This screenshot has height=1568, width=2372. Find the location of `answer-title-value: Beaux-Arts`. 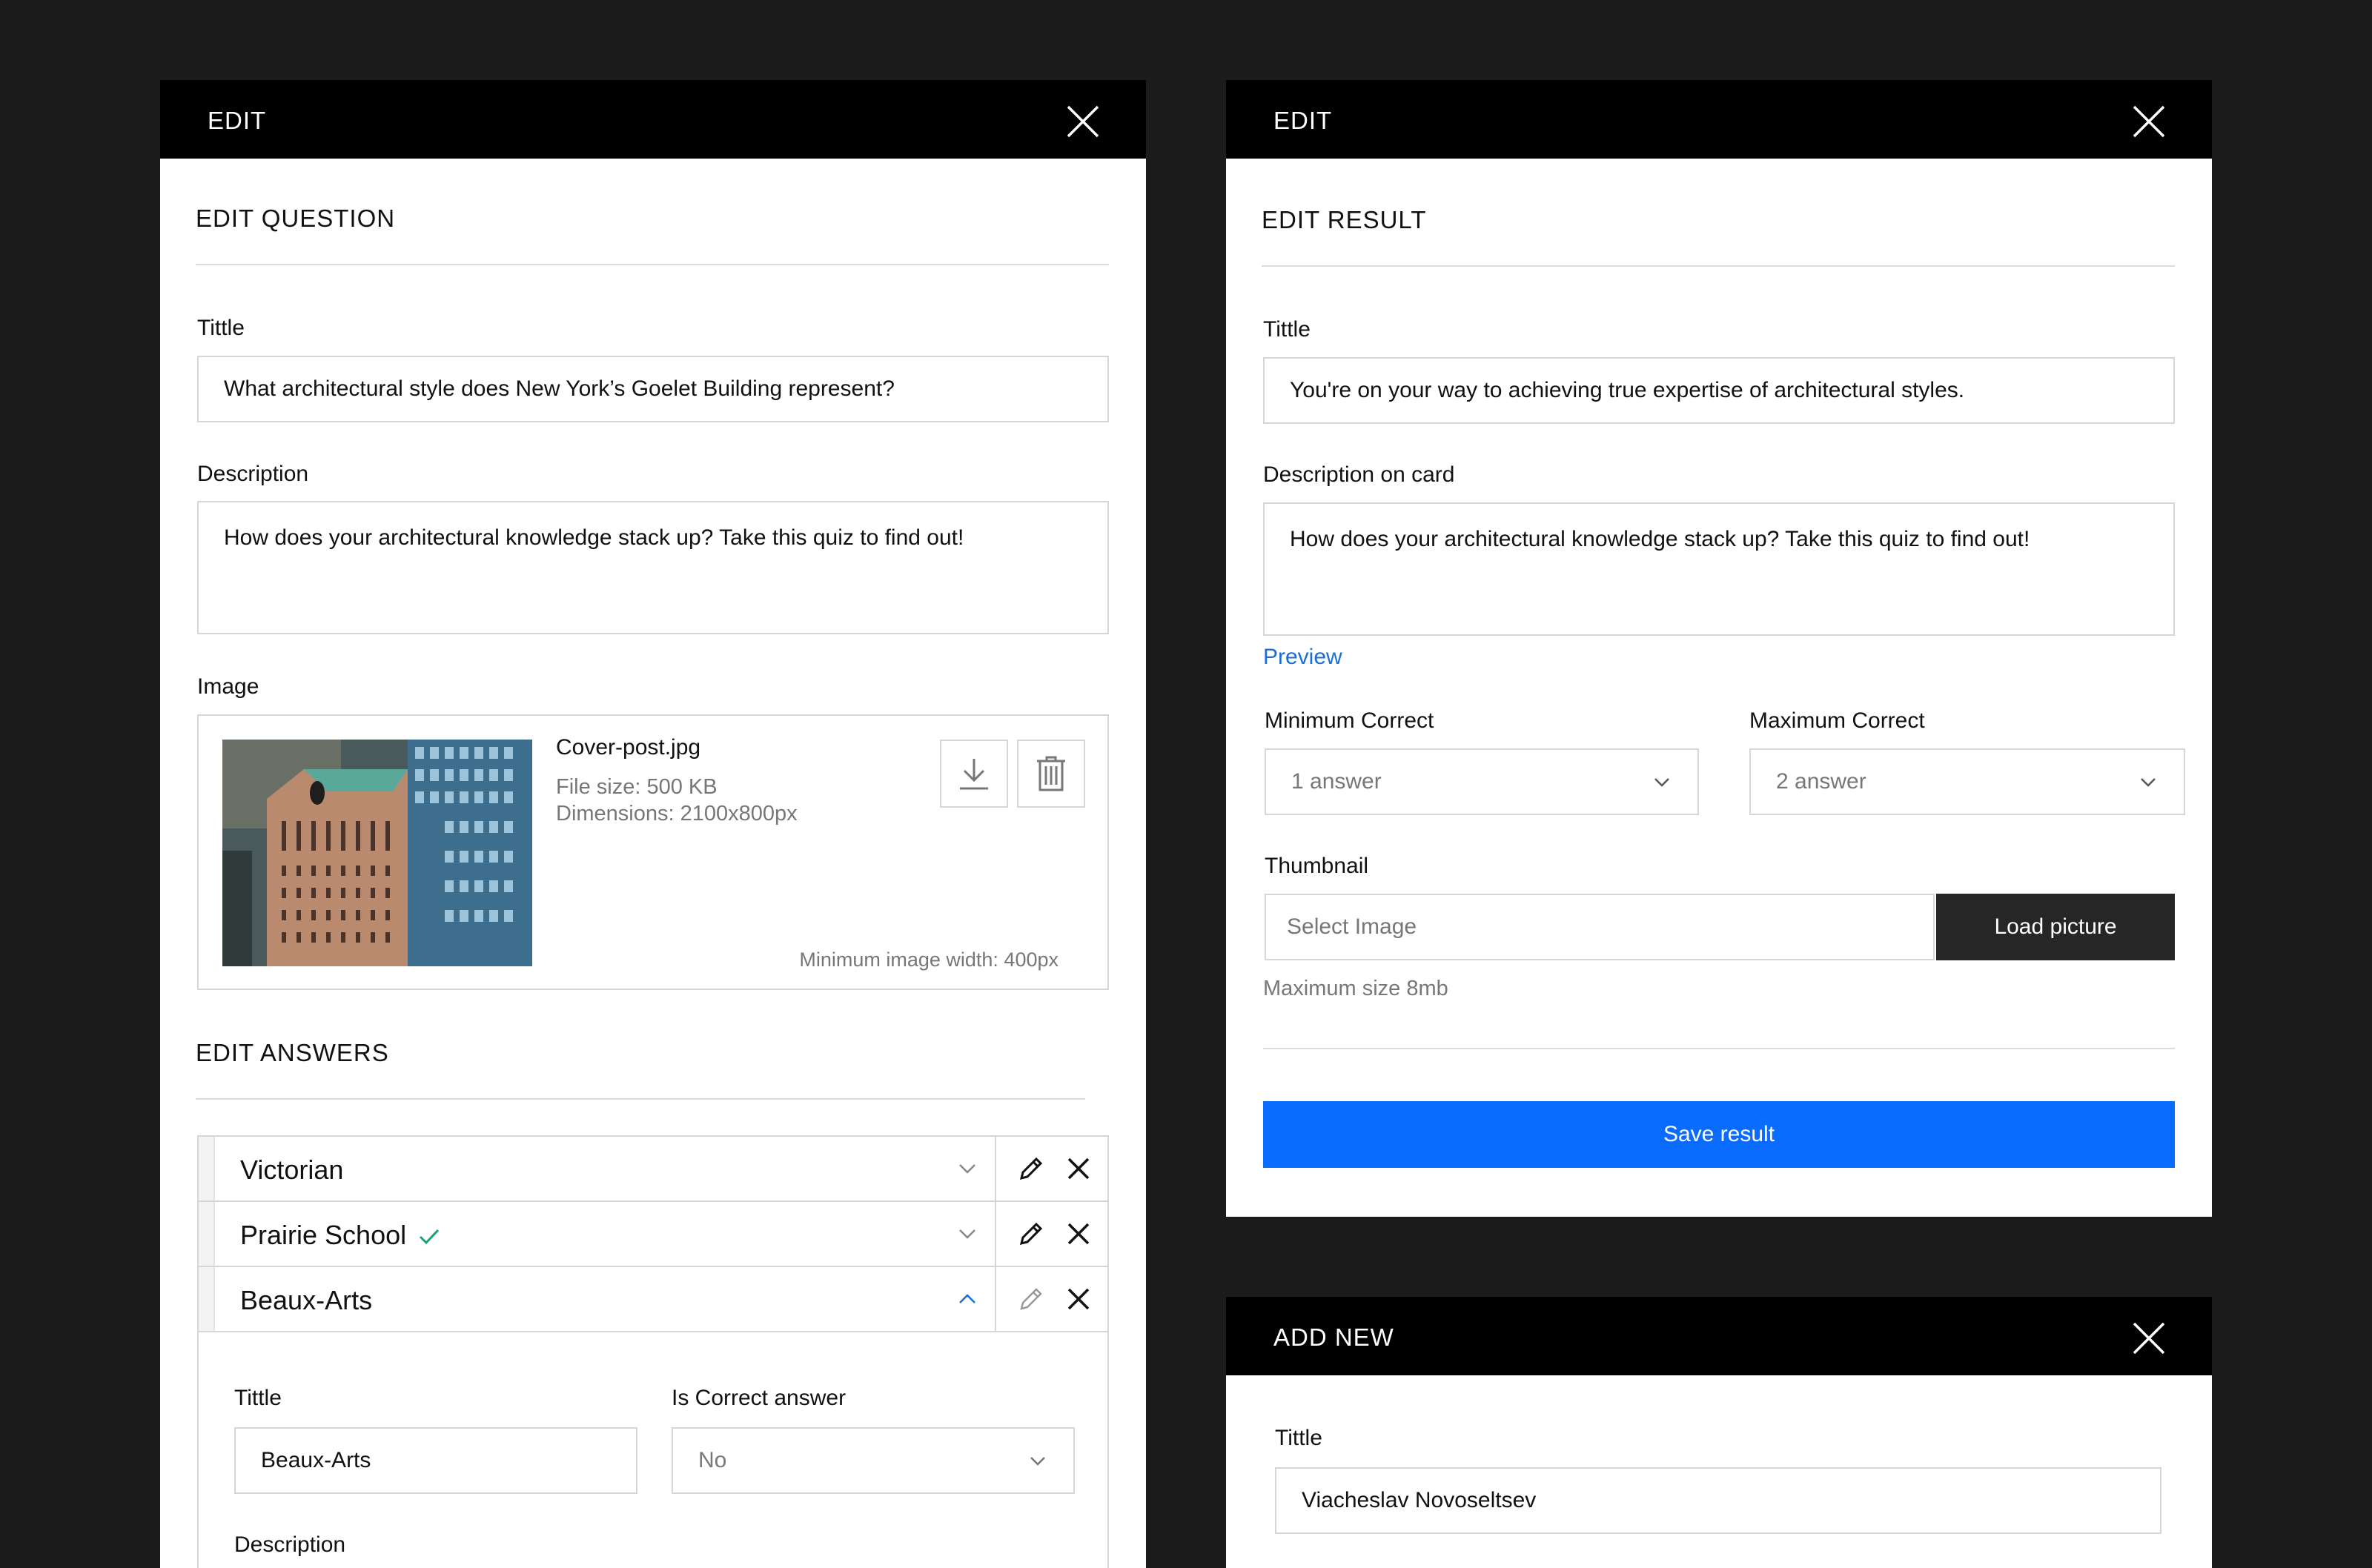

answer-title-value: Beaux-Arts is located at coordinates (316, 1460).